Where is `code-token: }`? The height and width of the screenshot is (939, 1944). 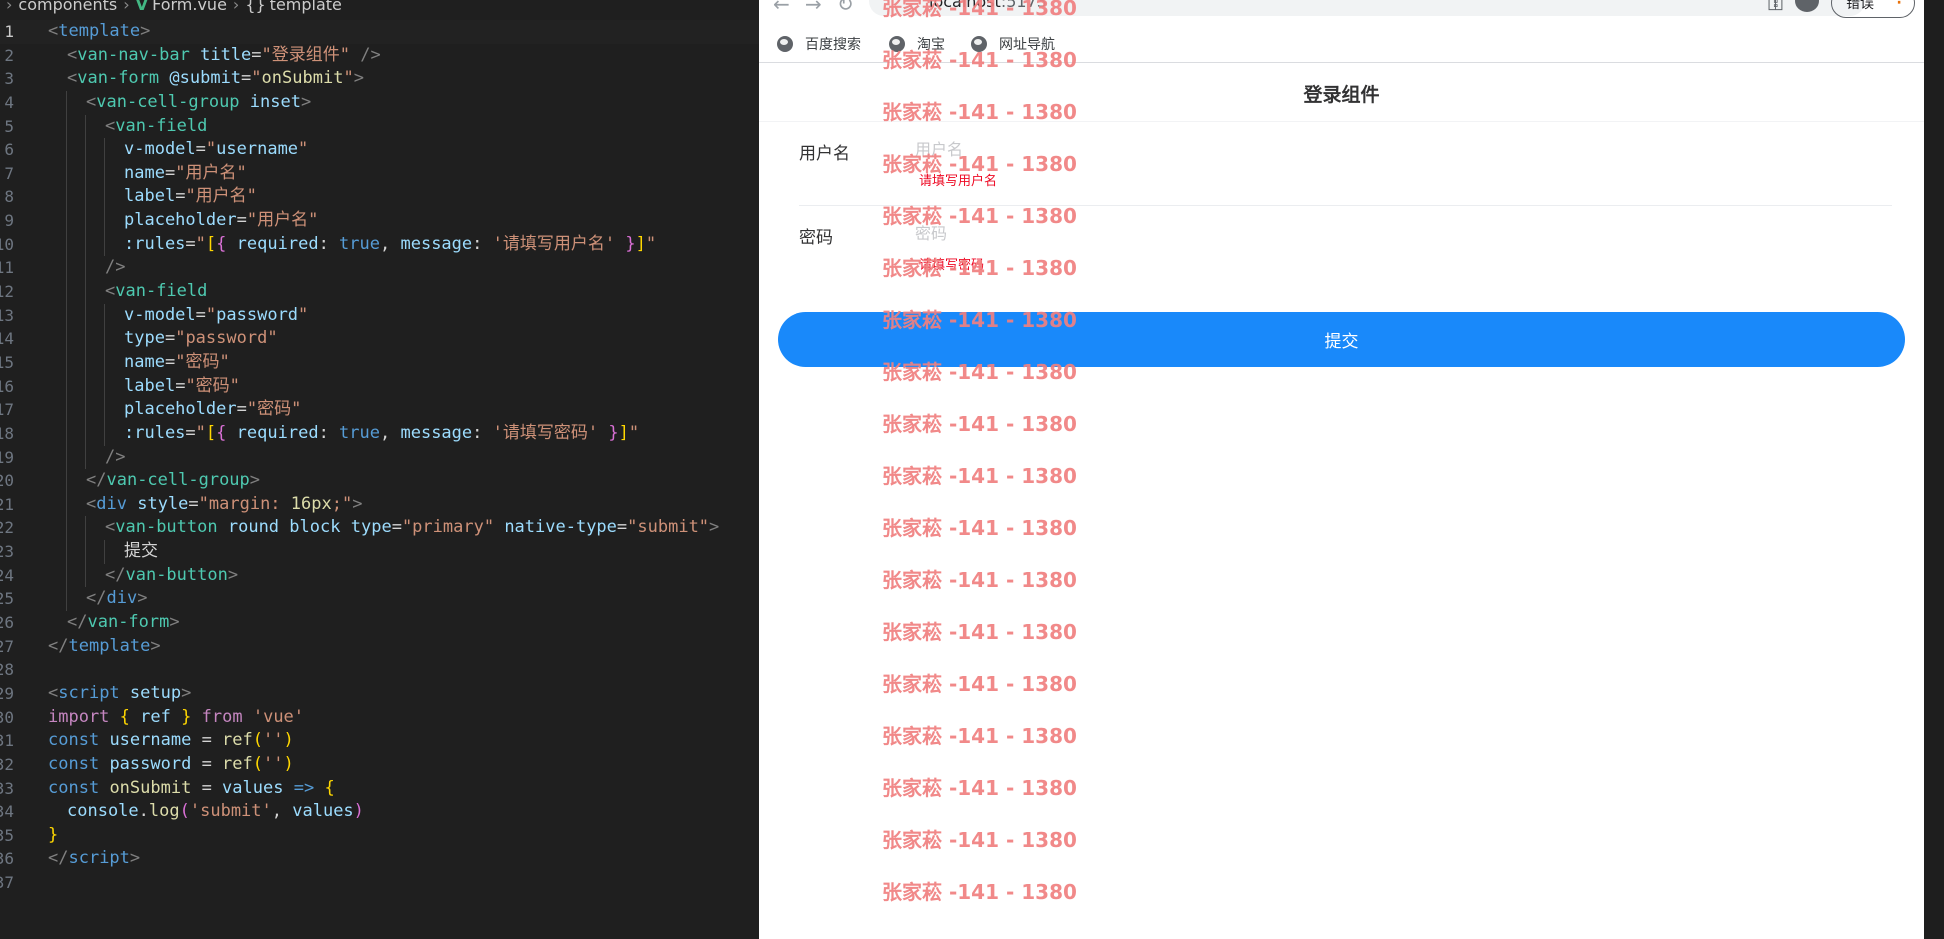
code-token: } is located at coordinates (53, 834).